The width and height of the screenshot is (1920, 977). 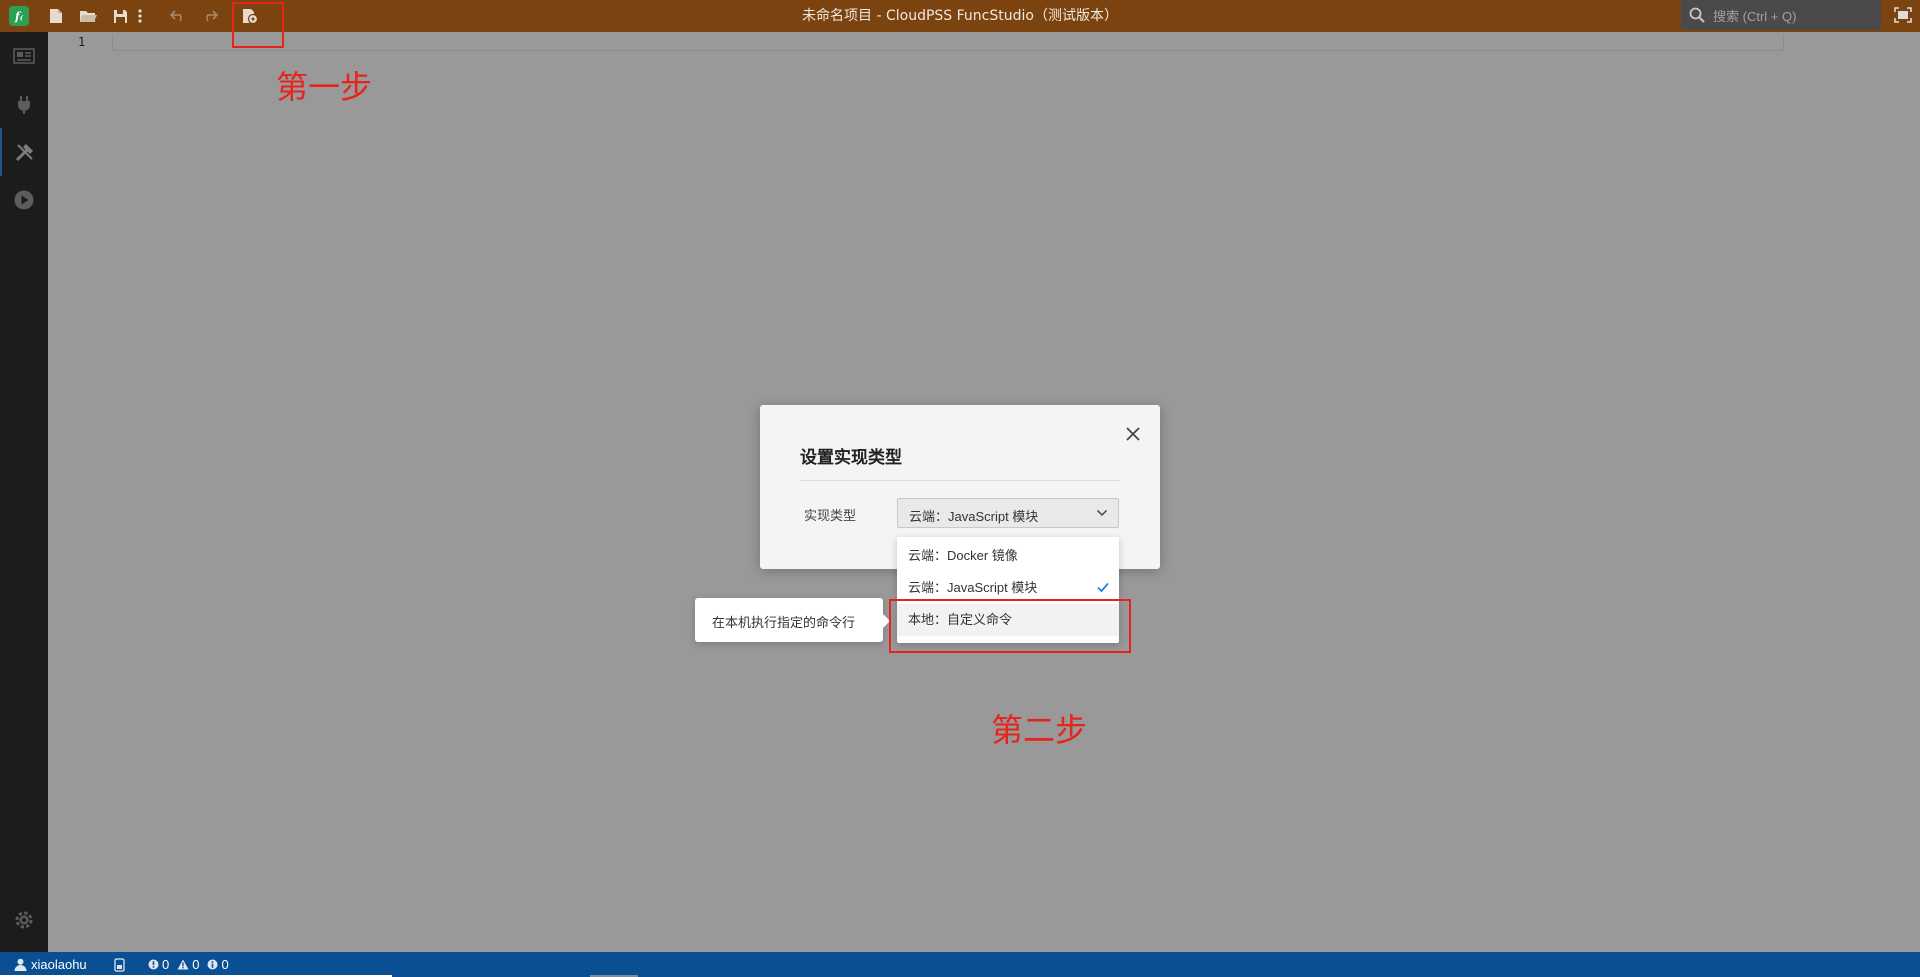 I want to click on warning-icon, so click(x=183, y=964).